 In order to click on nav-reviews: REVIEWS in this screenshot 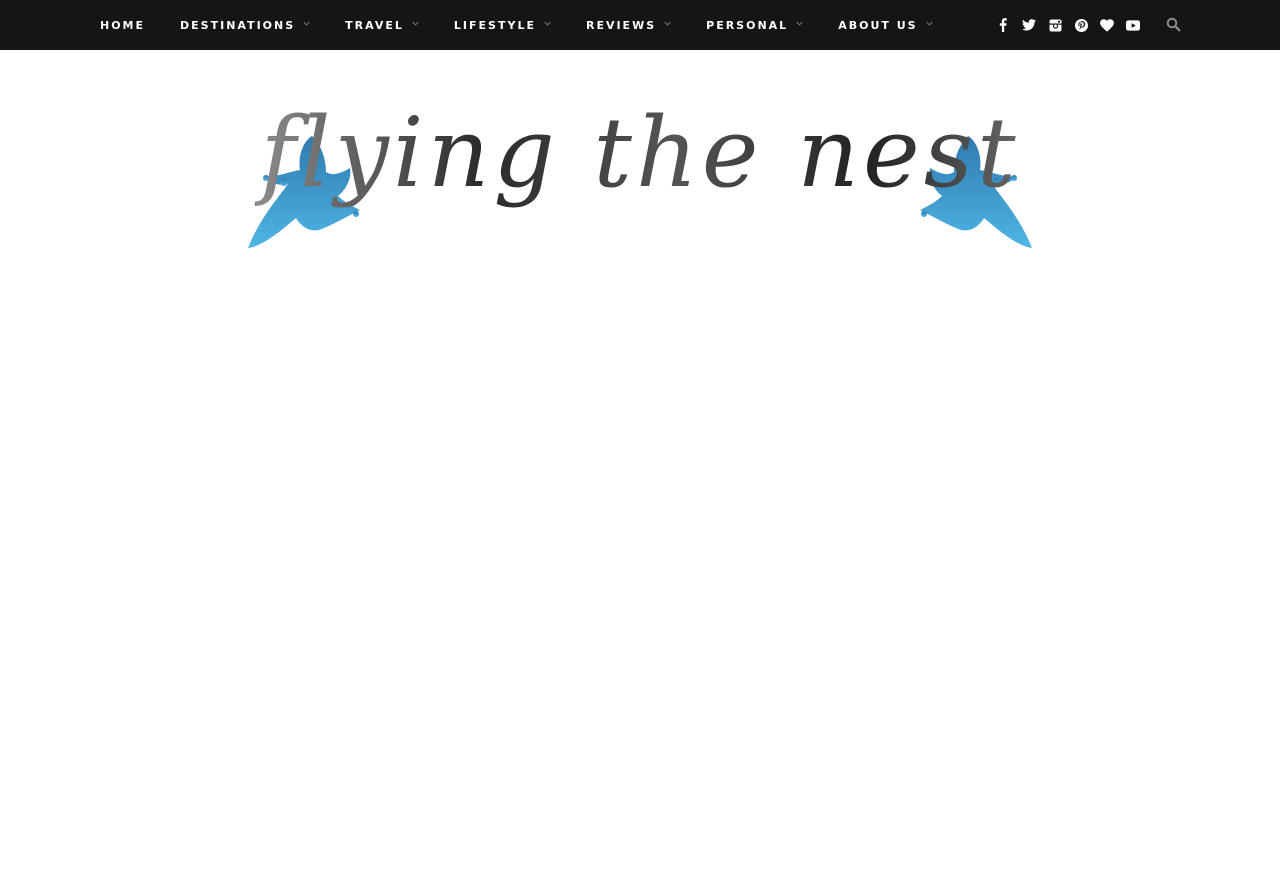, I will do `click(628, 25)`.